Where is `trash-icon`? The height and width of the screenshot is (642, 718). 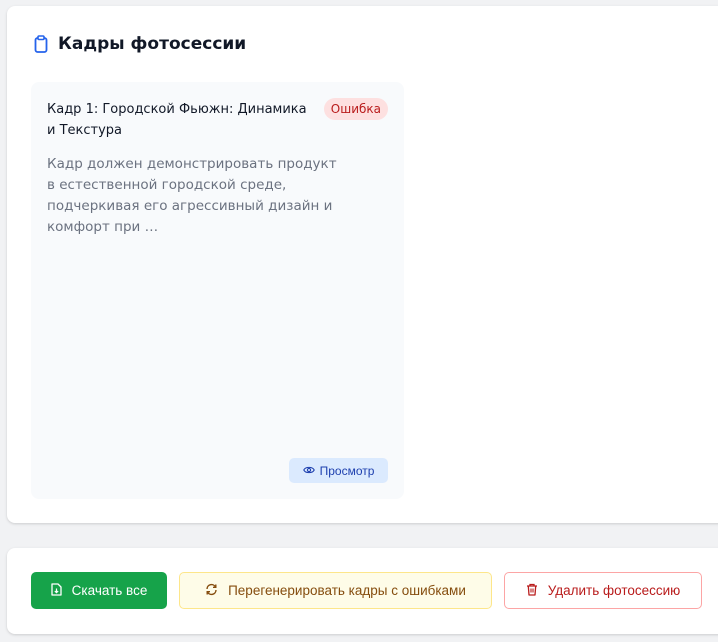 trash-icon is located at coordinates (532, 591).